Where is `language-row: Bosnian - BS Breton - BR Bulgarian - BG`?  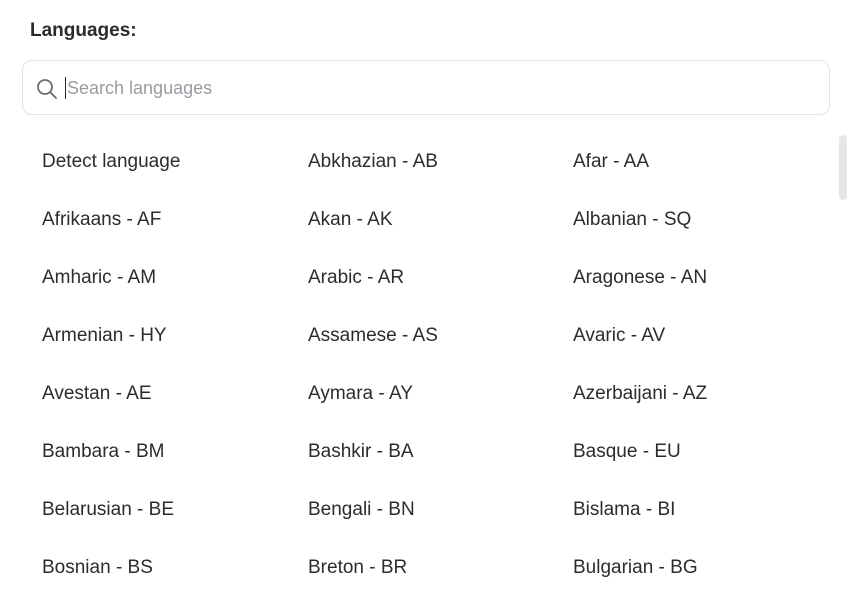 language-row: Bosnian - BS Breton - BR Bulgarian - BG is located at coordinates (425, 570).